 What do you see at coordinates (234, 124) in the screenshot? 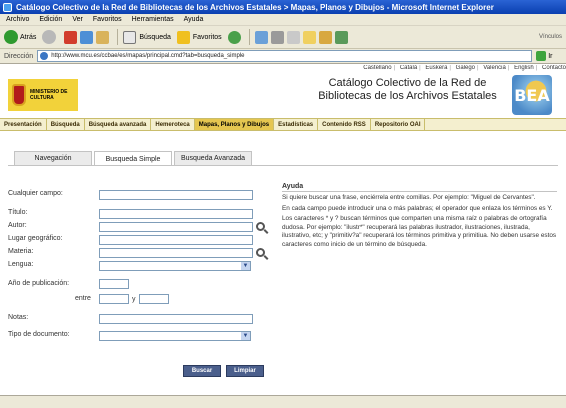
I see `nav-mapas: Mapas, Planos y Dibujos` at bounding box center [234, 124].